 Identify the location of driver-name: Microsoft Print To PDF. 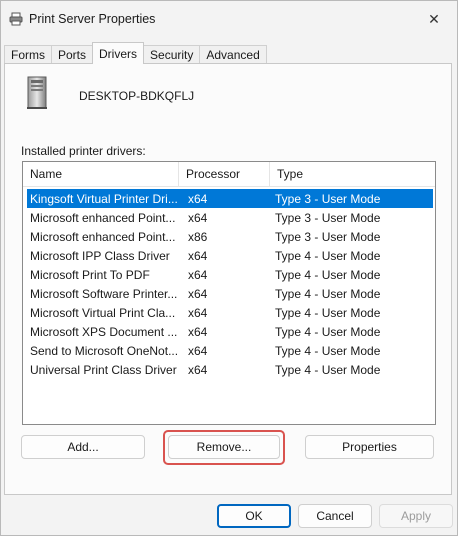
(90, 274).